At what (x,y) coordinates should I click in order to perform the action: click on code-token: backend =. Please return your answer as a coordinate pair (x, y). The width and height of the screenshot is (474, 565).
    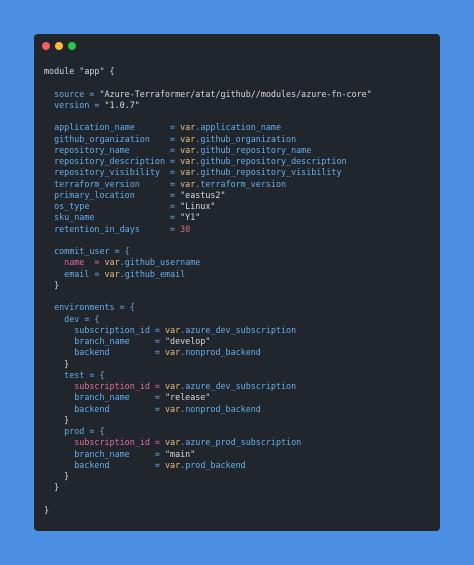
    Looking at the image, I should click on (105, 352).